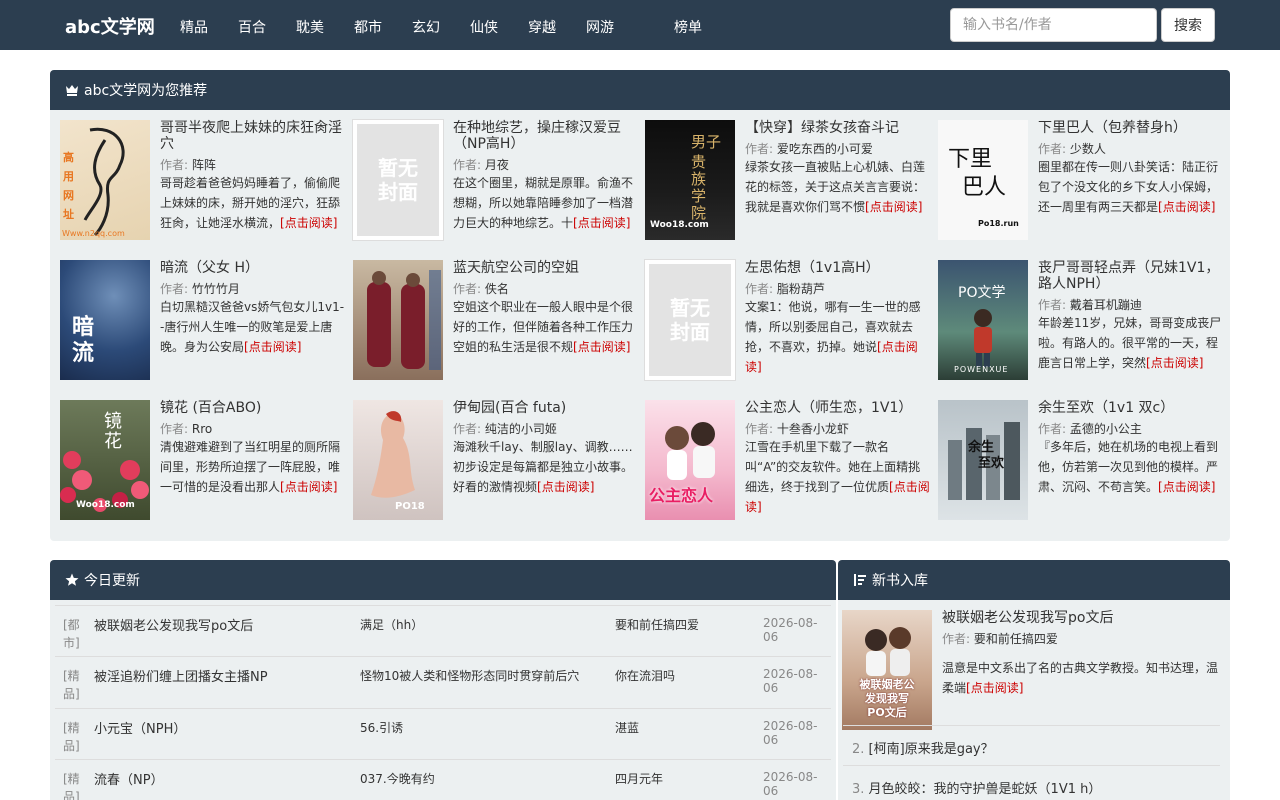 The image size is (1280, 800). Describe the element at coordinates (146, 91) in the screenshot. I see `recommend-panel-title: abc文学网为您推荐` at that location.